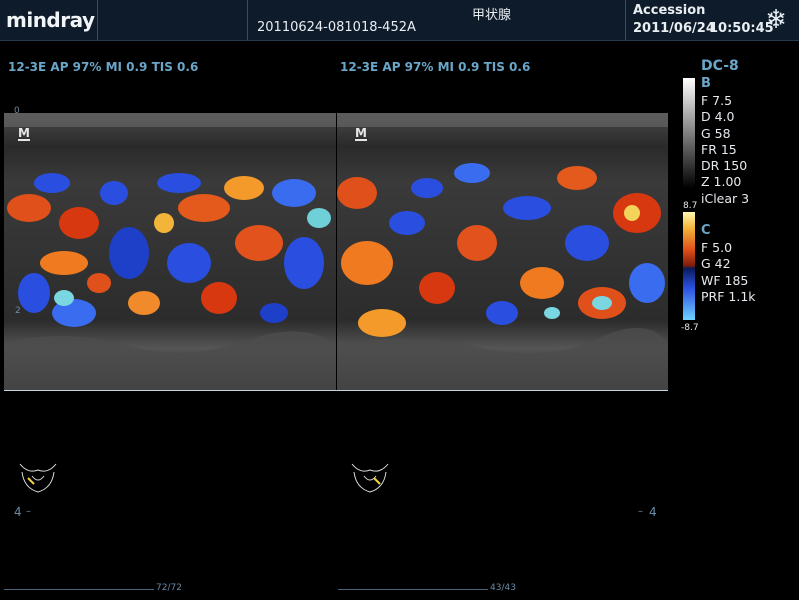 The height and width of the screenshot is (600, 799). What do you see at coordinates (24, 133) in the screenshot?
I see `left-marker: M` at bounding box center [24, 133].